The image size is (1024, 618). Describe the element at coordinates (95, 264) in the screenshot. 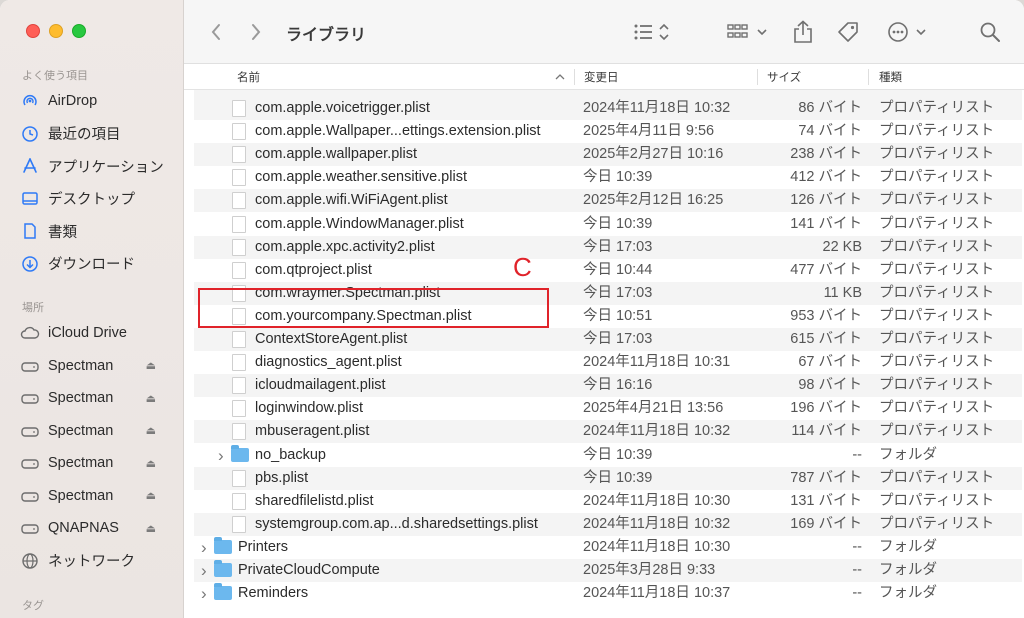

I see `sidebar-item-downloads: ダウンロード` at that location.